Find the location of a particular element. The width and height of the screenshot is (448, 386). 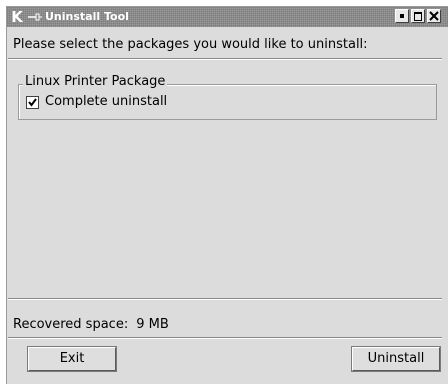

window-title: Uninstall Tool is located at coordinates (87, 16).